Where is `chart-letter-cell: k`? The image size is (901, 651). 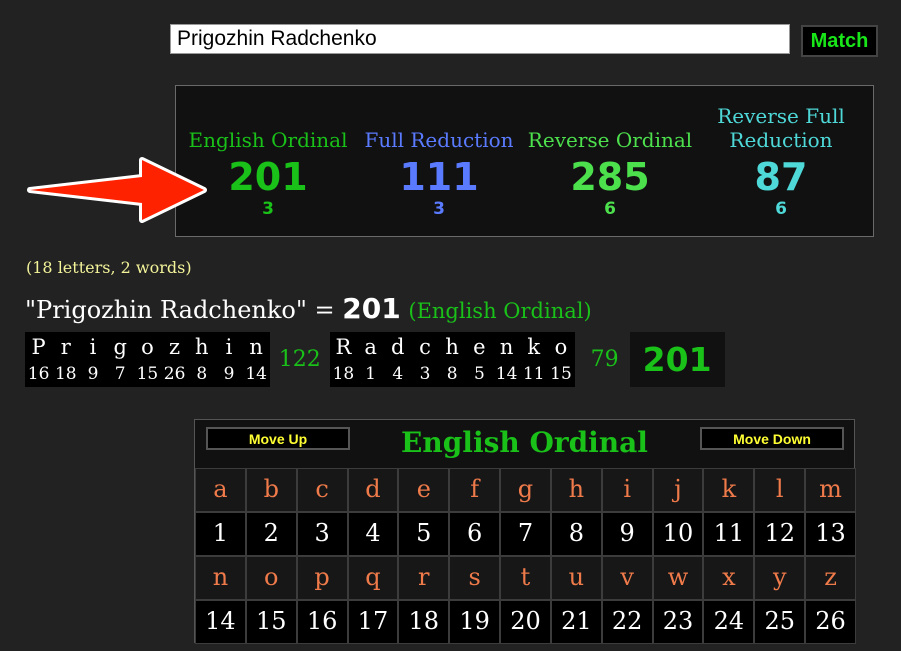 chart-letter-cell: k is located at coordinates (729, 490).